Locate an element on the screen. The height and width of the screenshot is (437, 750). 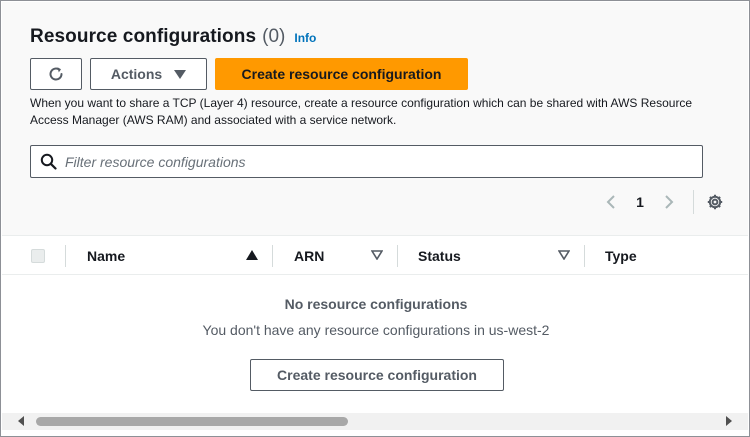
current-page-number: 1 is located at coordinates (640, 202).